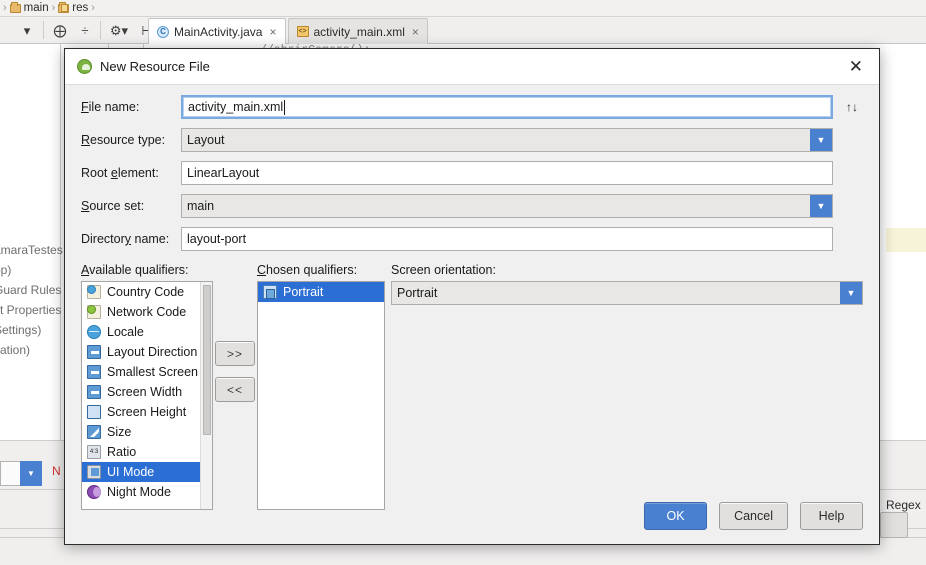 The image size is (926, 565). I want to click on project-tree-item: pp), so click(5, 270).